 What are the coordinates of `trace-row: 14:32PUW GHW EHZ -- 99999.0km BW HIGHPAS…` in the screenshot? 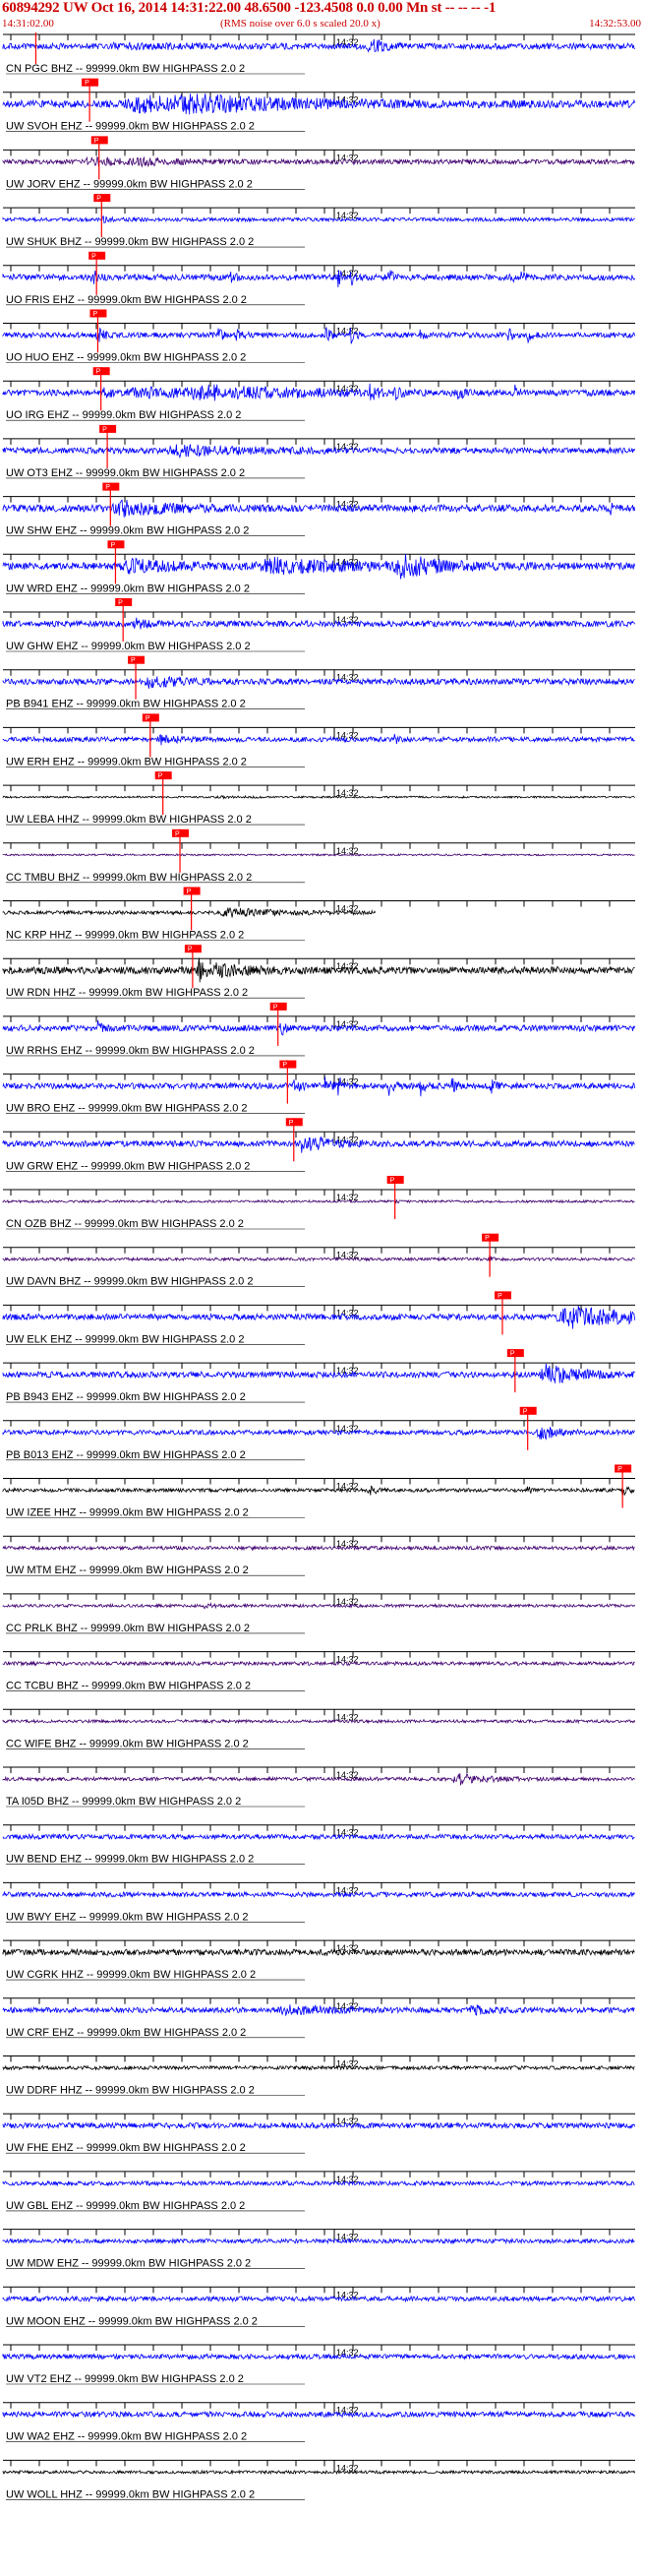 It's located at (318, 625).